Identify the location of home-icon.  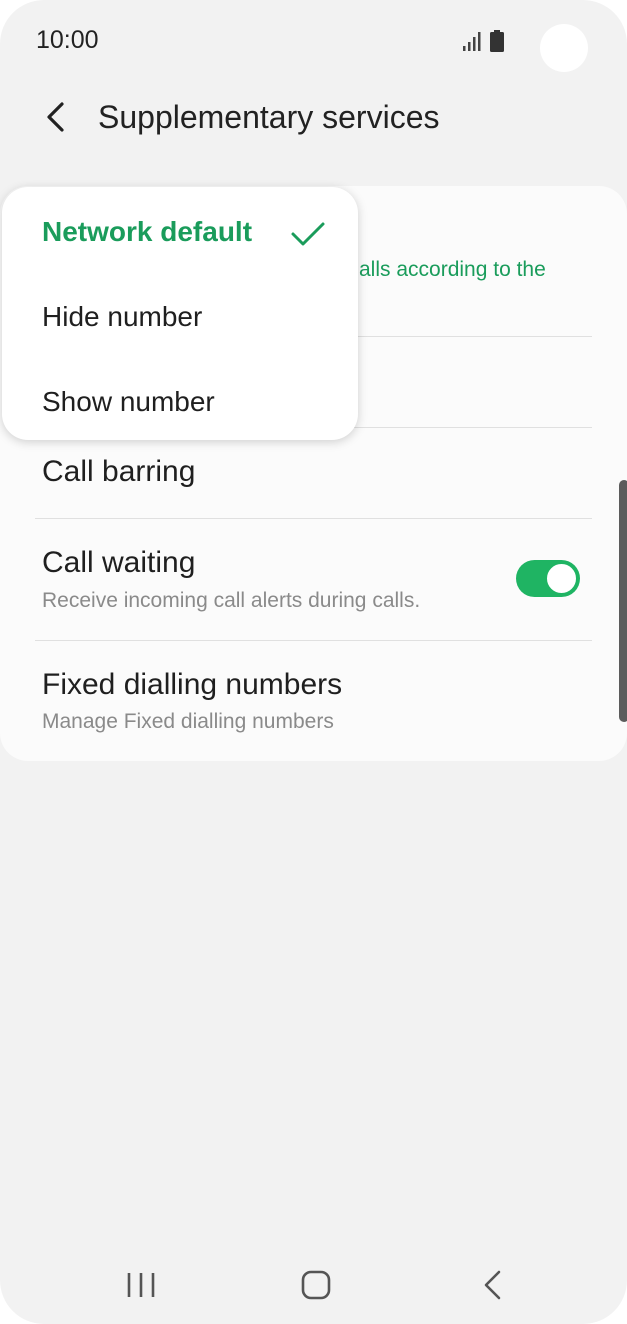
(316, 1285).